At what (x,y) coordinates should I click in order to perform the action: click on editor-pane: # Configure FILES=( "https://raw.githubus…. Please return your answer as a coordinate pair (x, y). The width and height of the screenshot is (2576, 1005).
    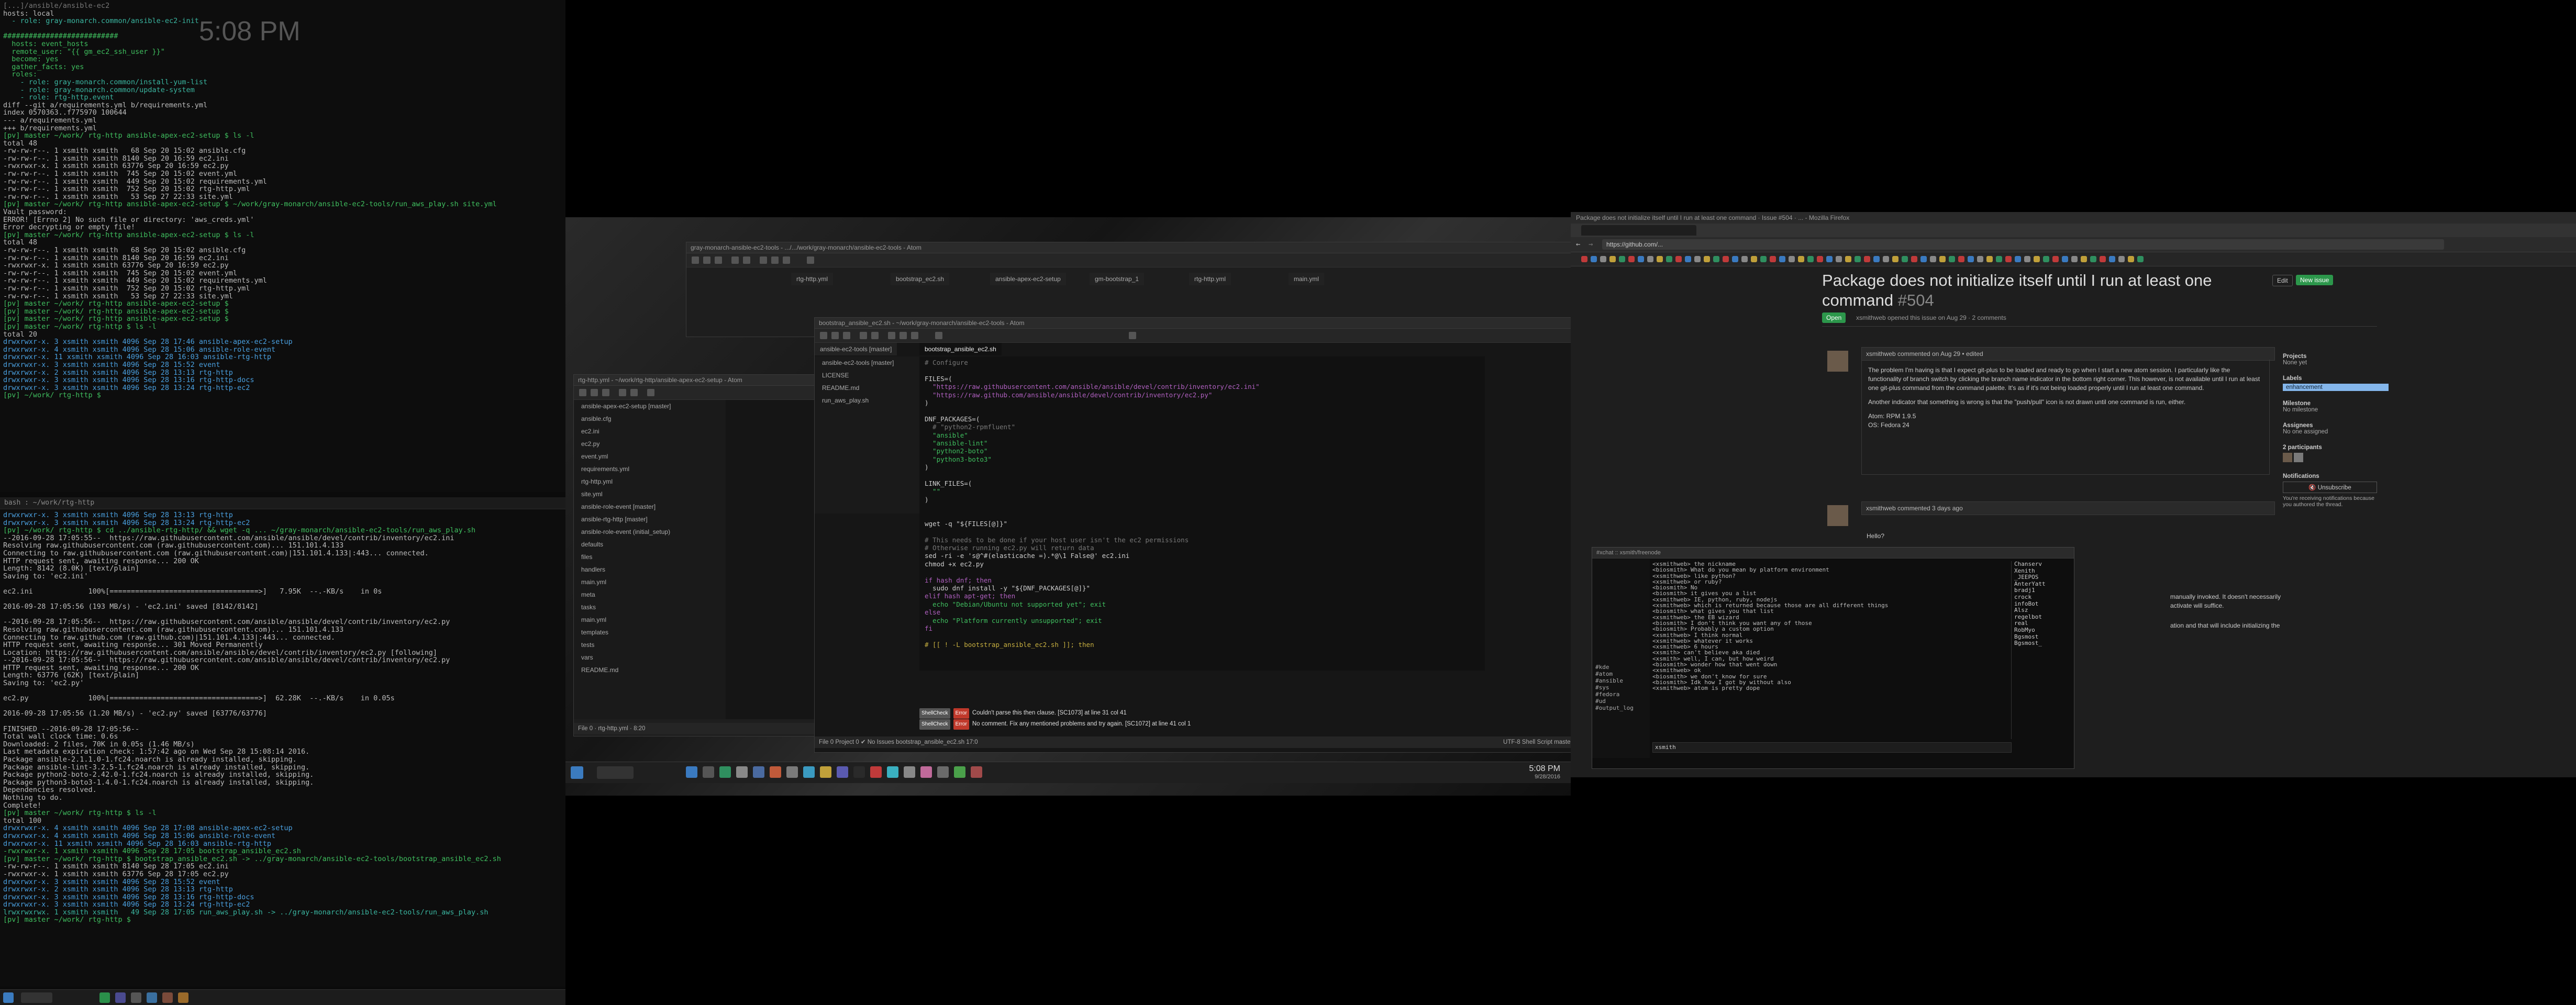
    Looking at the image, I should click on (1202, 513).